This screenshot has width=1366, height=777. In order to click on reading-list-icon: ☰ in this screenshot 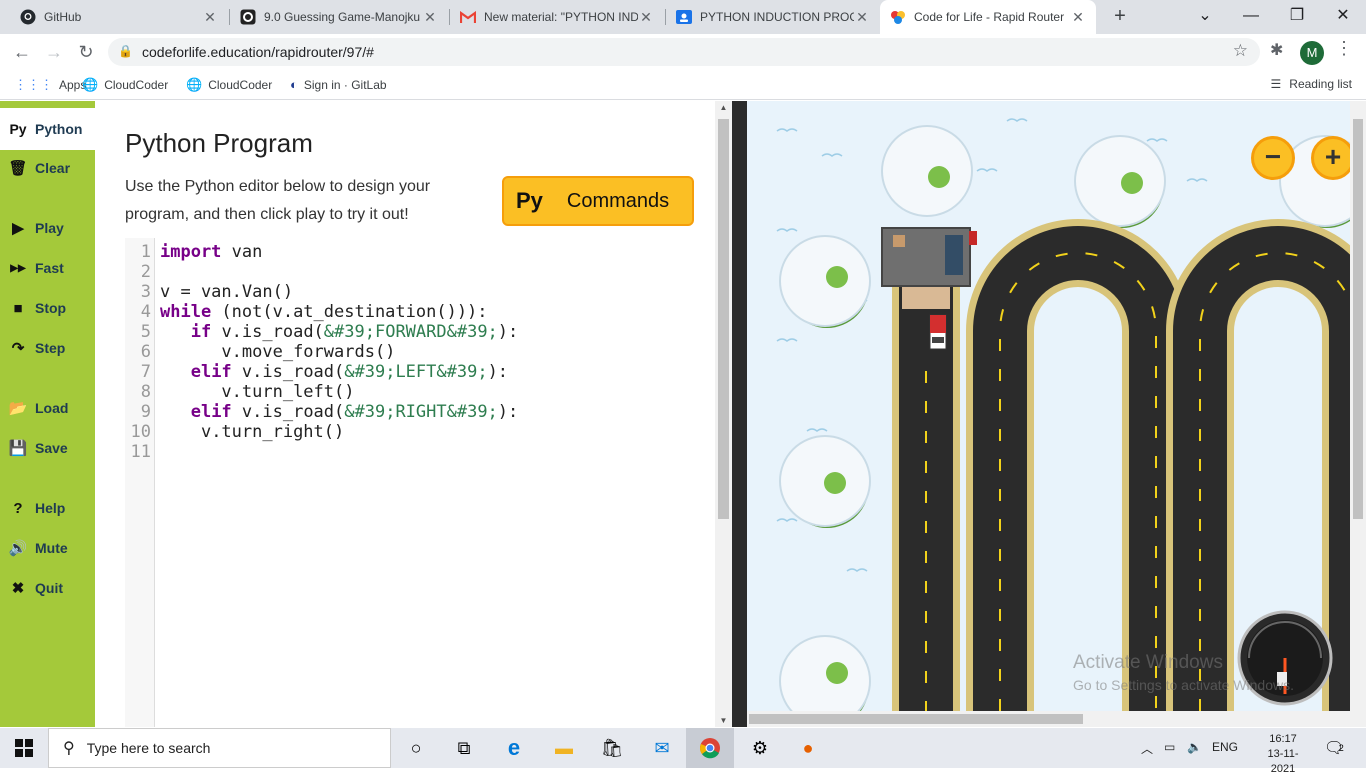, I will do `click(1276, 84)`.